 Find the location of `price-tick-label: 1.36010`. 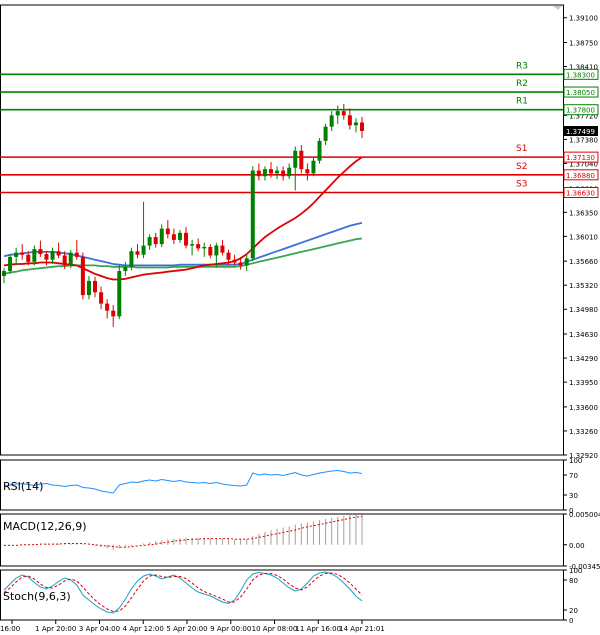

price-tick-label: 1.36010 is located at coordinates (583, 237).